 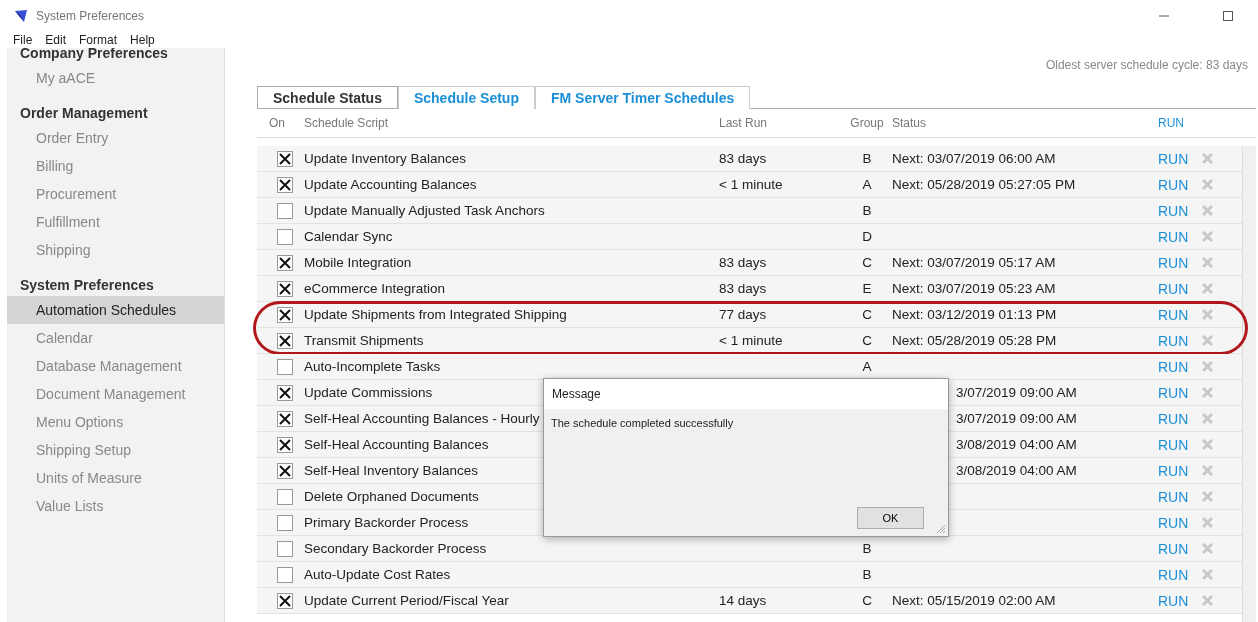 What do you see at coordinates (115, 250) in the screenshot?
I see `sidebar-item: Shipping` at bounding box center [115, 250].